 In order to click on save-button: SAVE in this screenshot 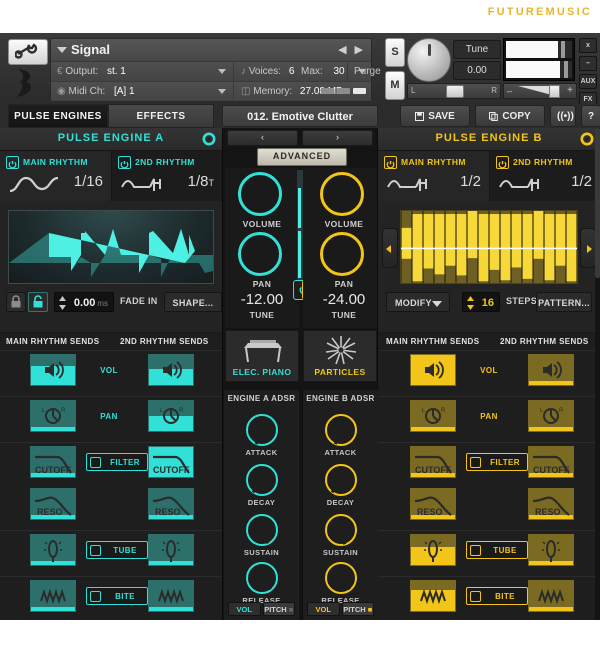, I will do `click(435, 116)`.